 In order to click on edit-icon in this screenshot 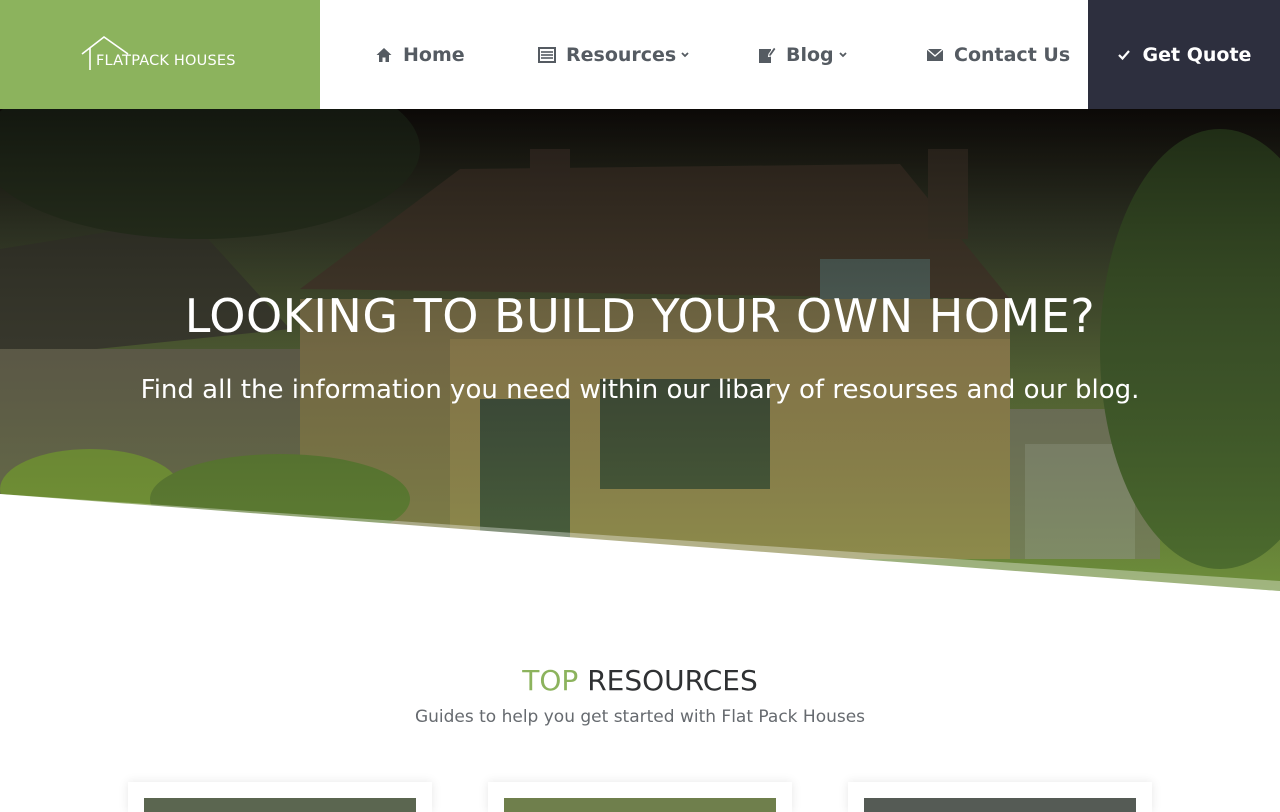, I will do `click(767, 54)`.